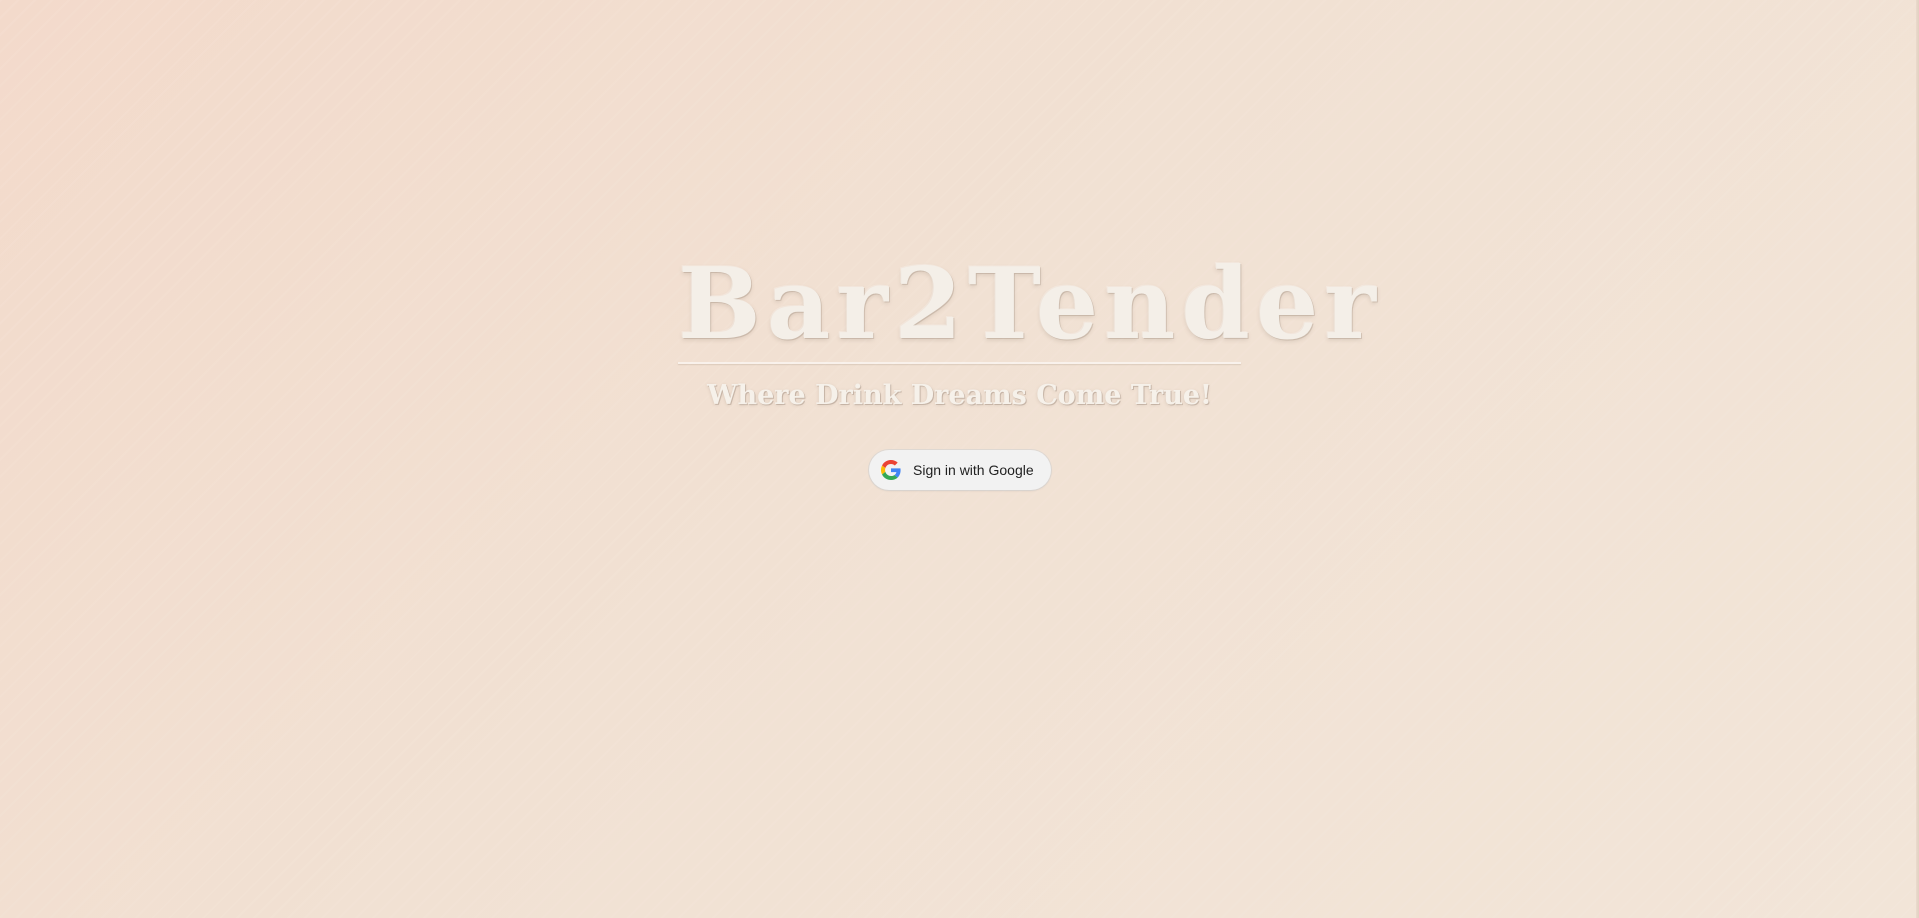 This screenshot has width=1919, height=918. I want to click on google-sign-in-button: Sign in with Google, so click(960, 470).